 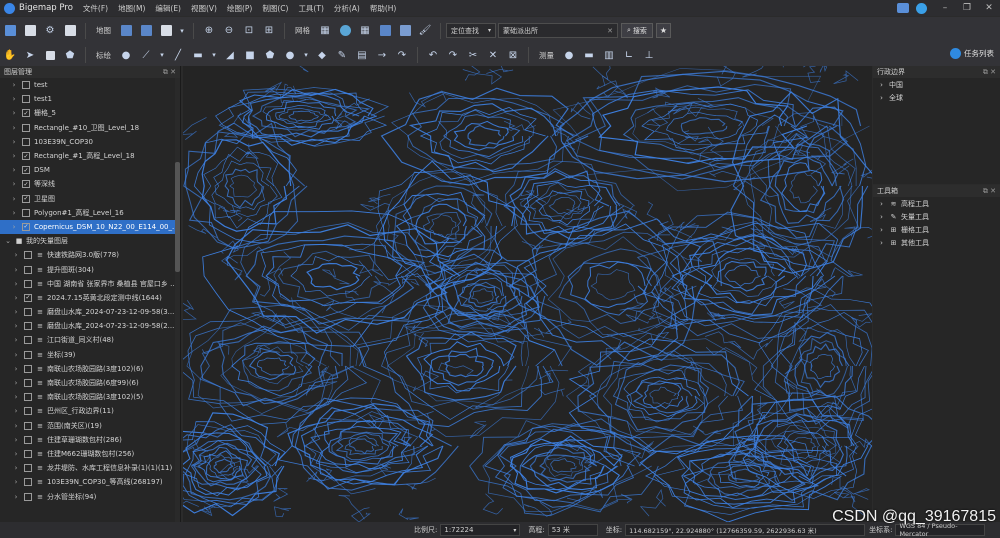 What do you see at coordinates (270, 55) in the screenshot?
I see `pentagon-draw-icon: ⬟` at bounding box center [270, 55].